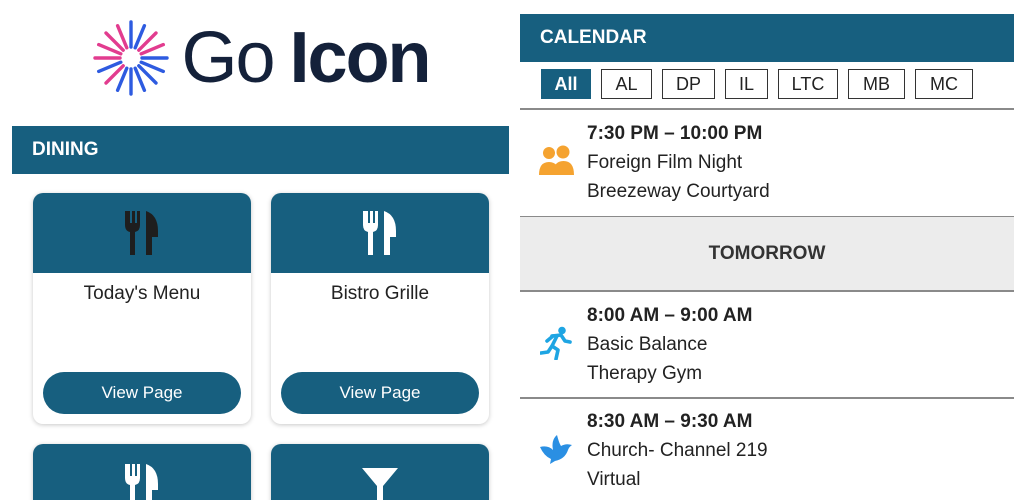  What do you see at coordinates (260, 150) in the screenshot?
I see `dining-header: DINING` at bounding box center [260, 150].